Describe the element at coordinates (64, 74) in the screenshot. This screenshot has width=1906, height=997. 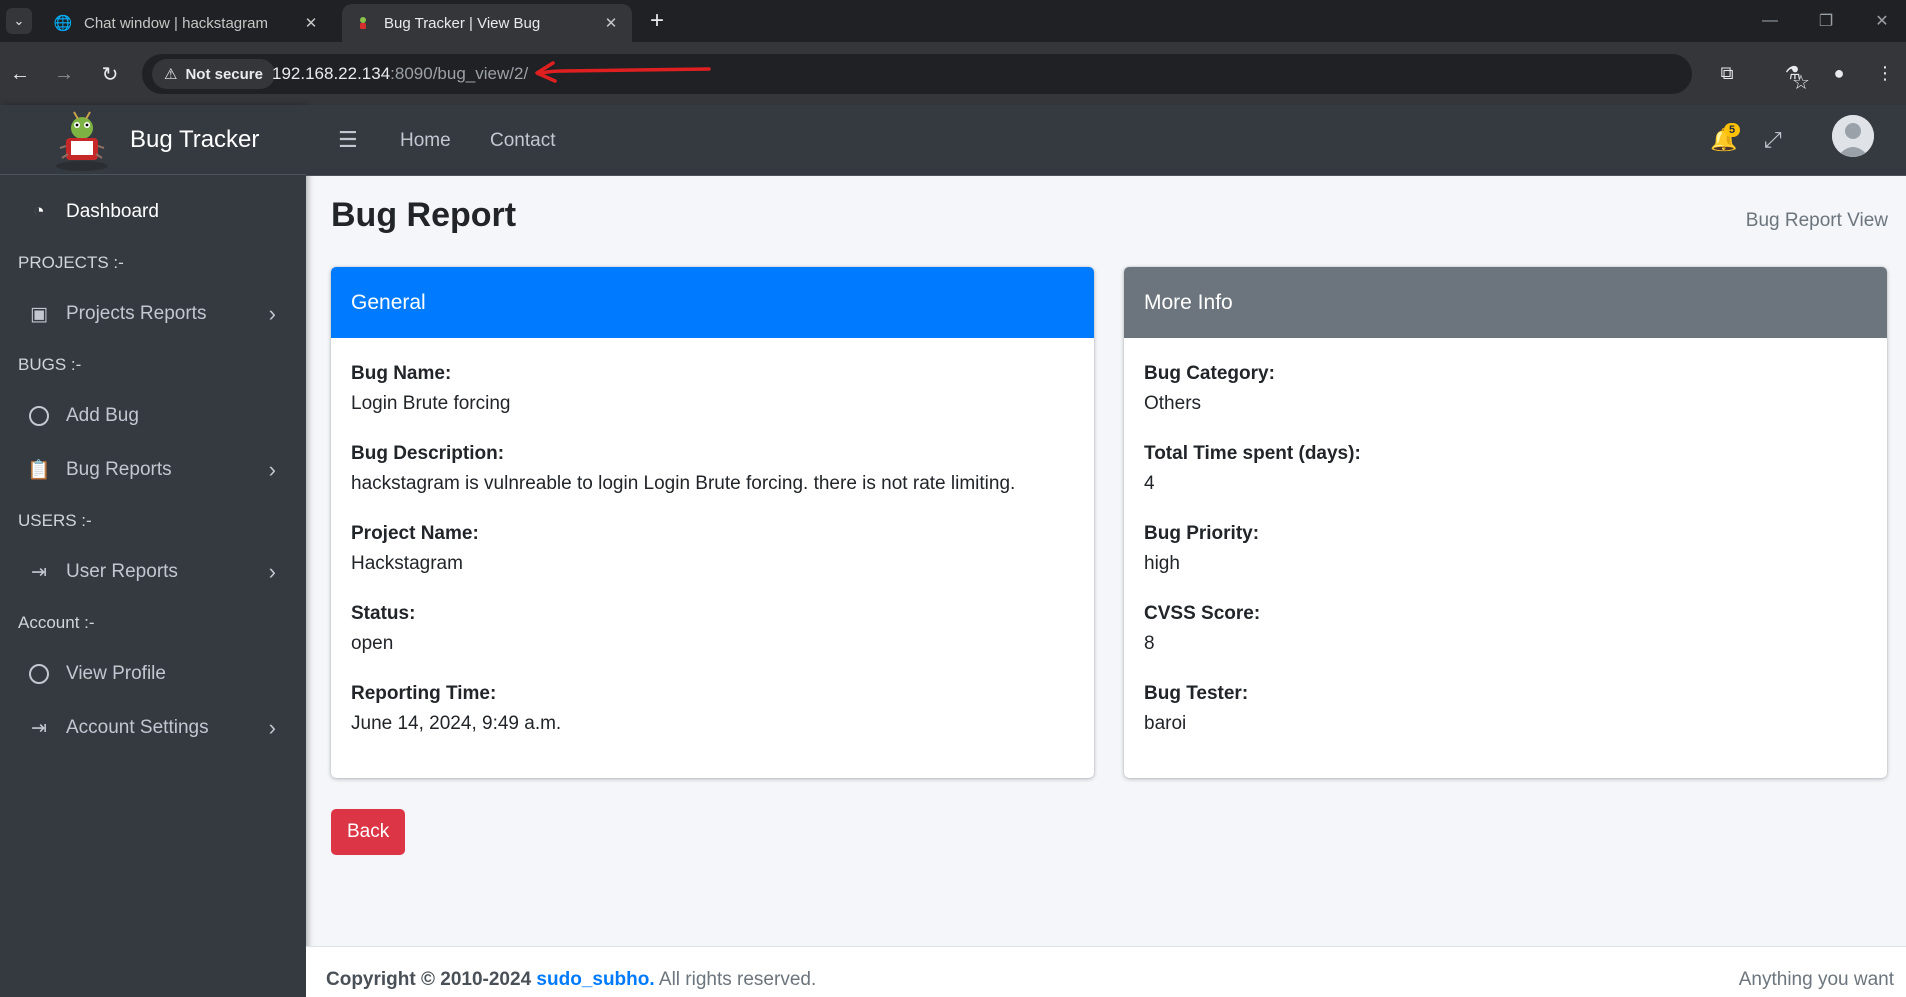
I see `forward-arrow-icon: →` at that location.